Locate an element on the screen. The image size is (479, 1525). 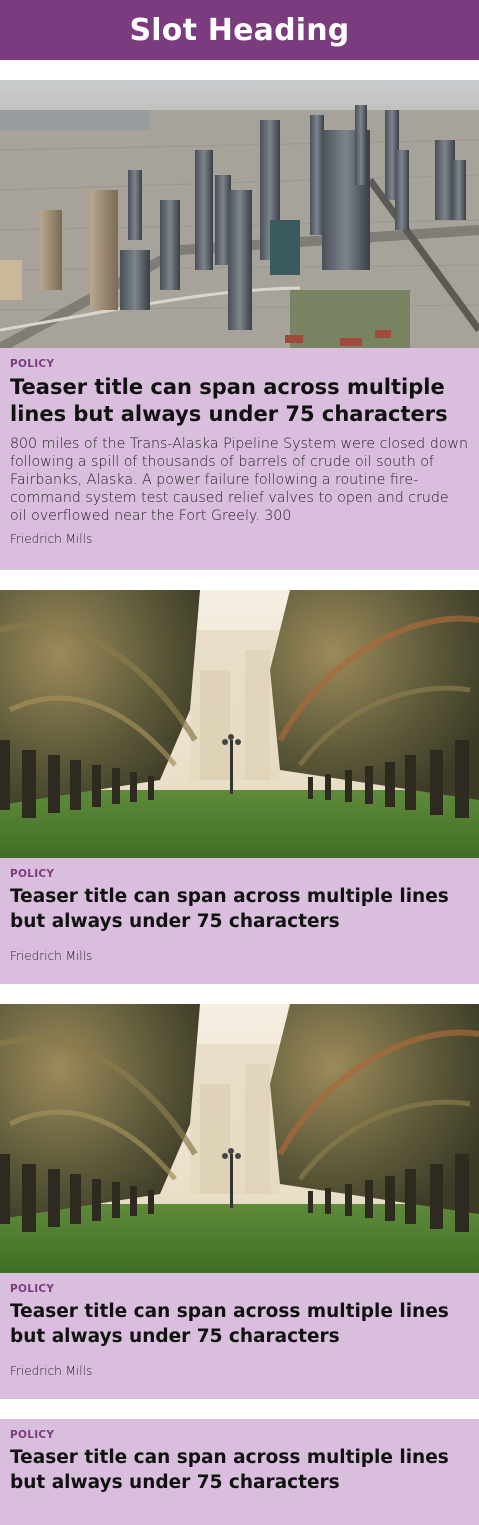
slot-header: Slot Heading is located at coordinates (239, 30).